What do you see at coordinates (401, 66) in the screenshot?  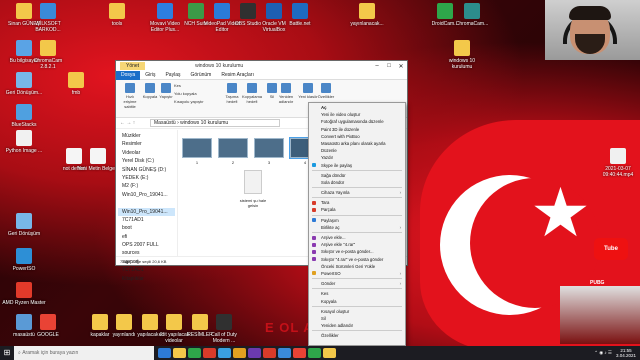 I see `close-icon: ✕` at bounding box center [401, 66].